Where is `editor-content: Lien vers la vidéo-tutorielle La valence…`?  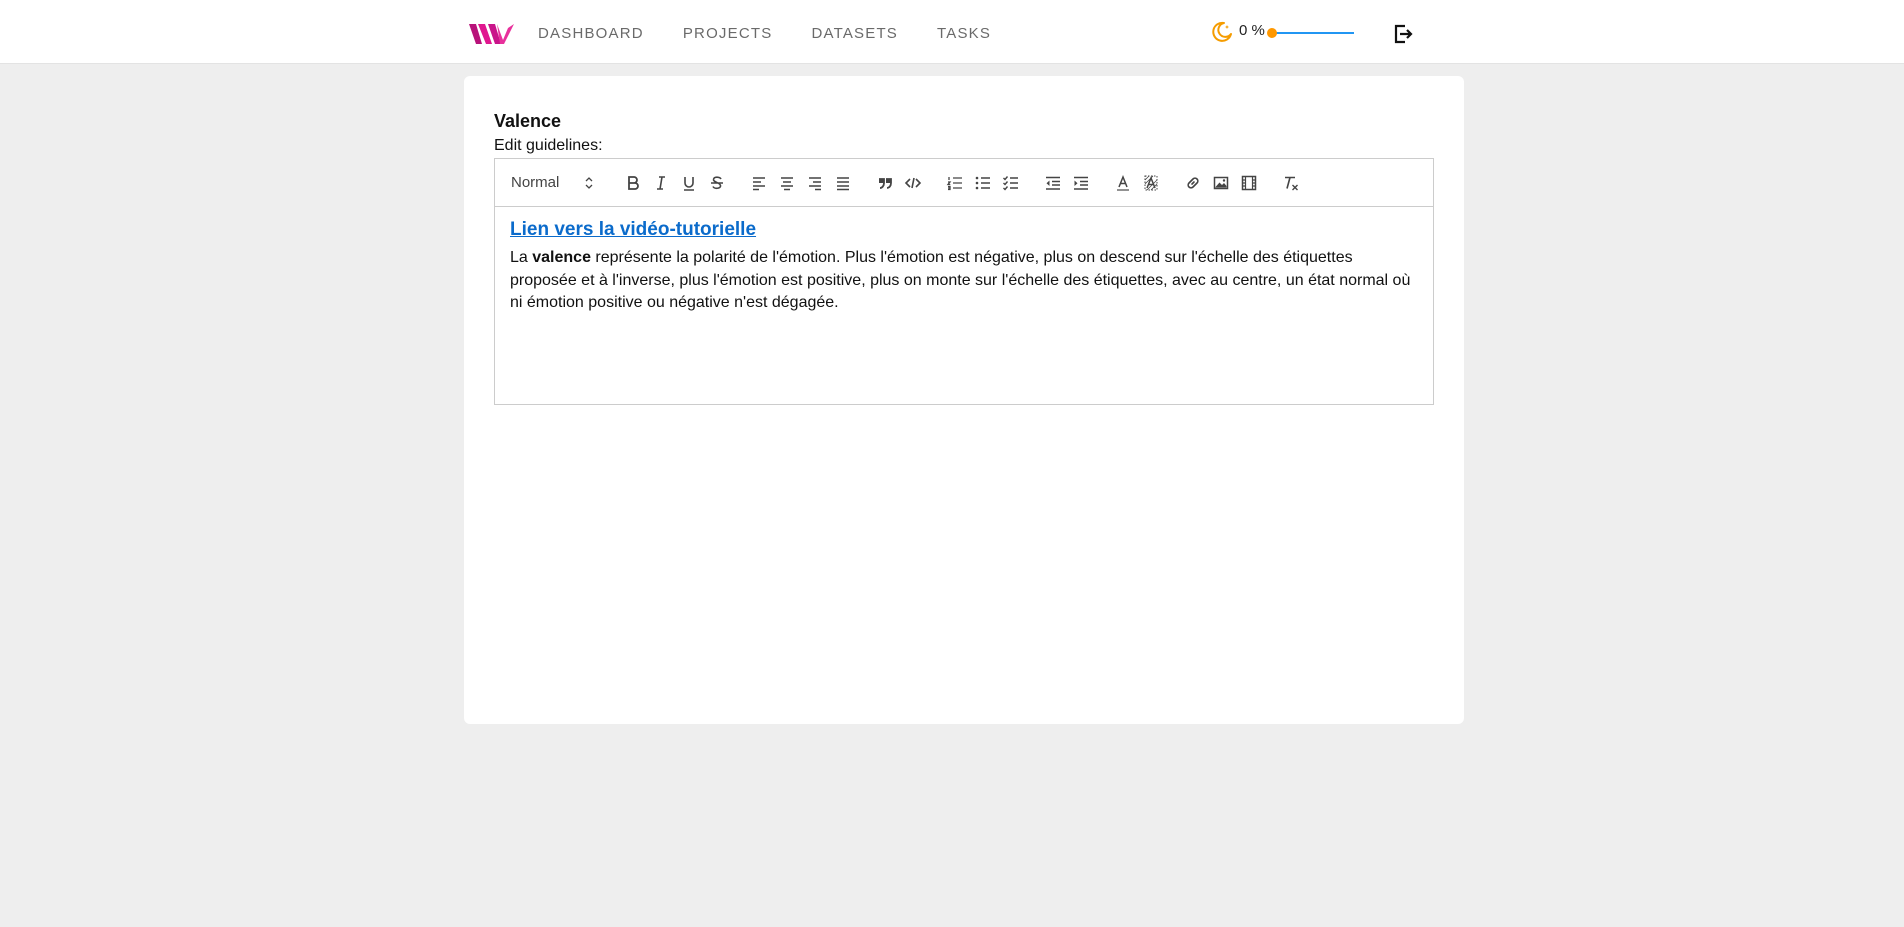 editor-content: Lien vers la vidéo-tutorielle La valence… is located at coordinates (964, 305).